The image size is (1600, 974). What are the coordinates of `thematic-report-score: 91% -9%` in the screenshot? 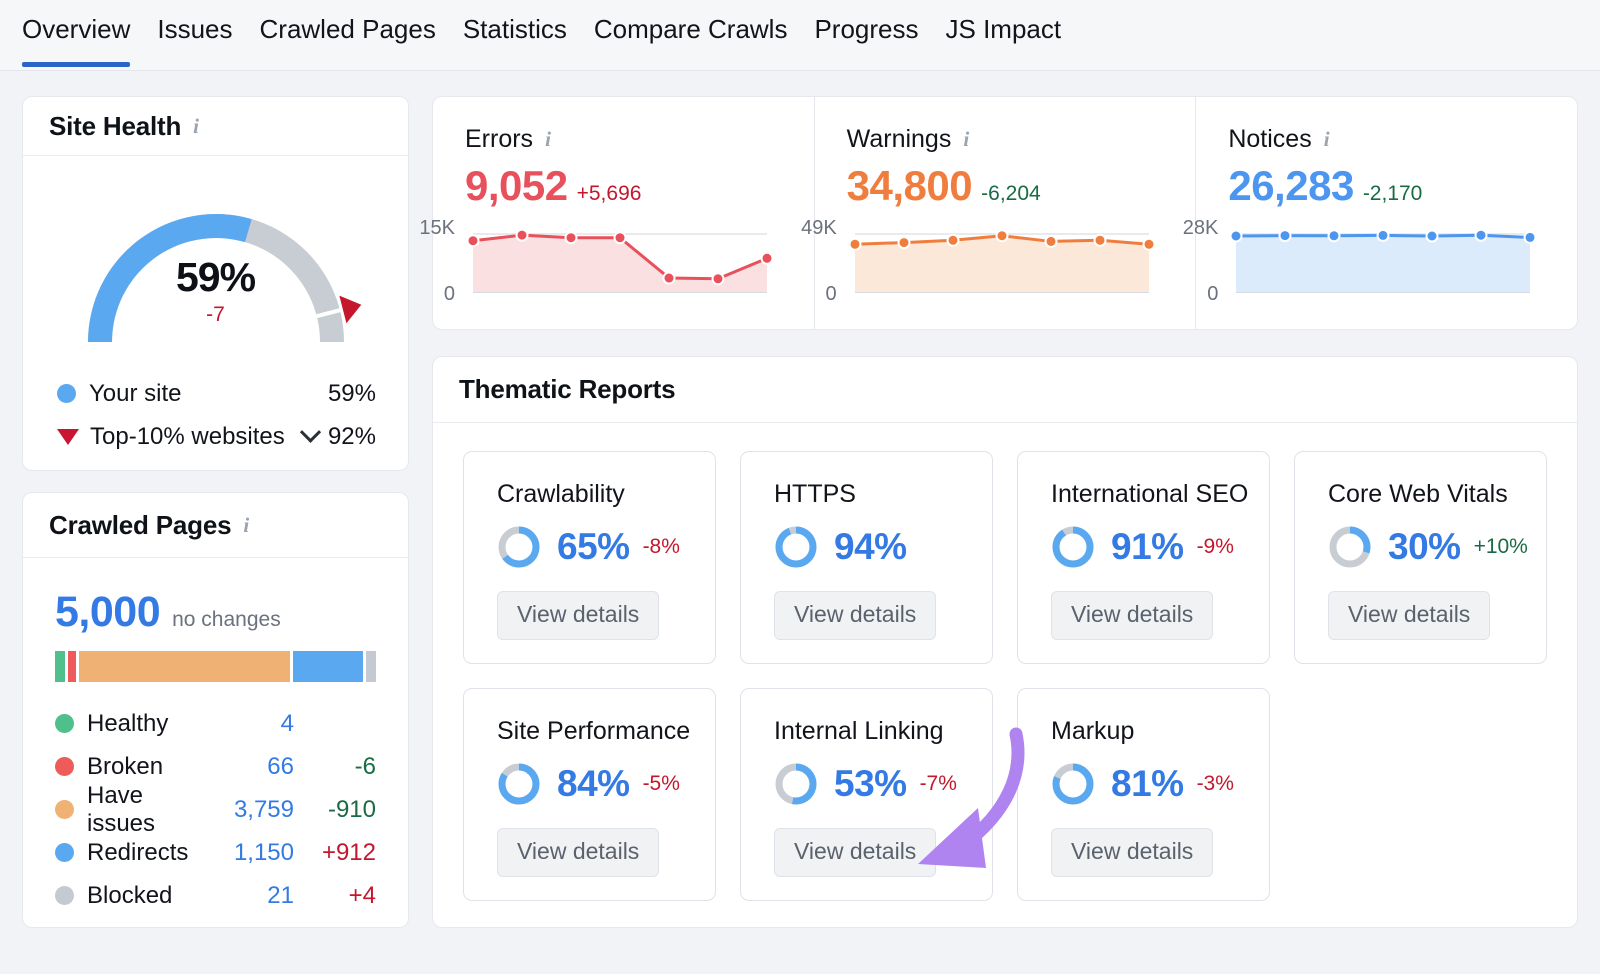 It's located at (1160, 547).